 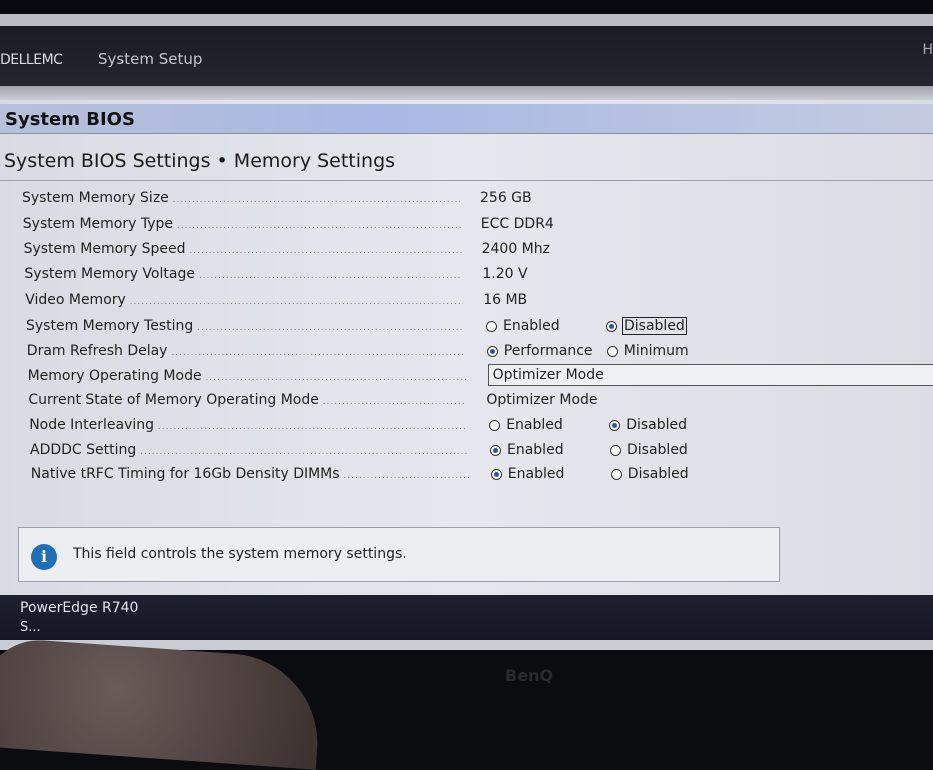 What do you see at coordinates (473, 226) in the screenshot?
I see `setting-row: System Memory Type ECC DDR4` at bounding box center [473, 226].